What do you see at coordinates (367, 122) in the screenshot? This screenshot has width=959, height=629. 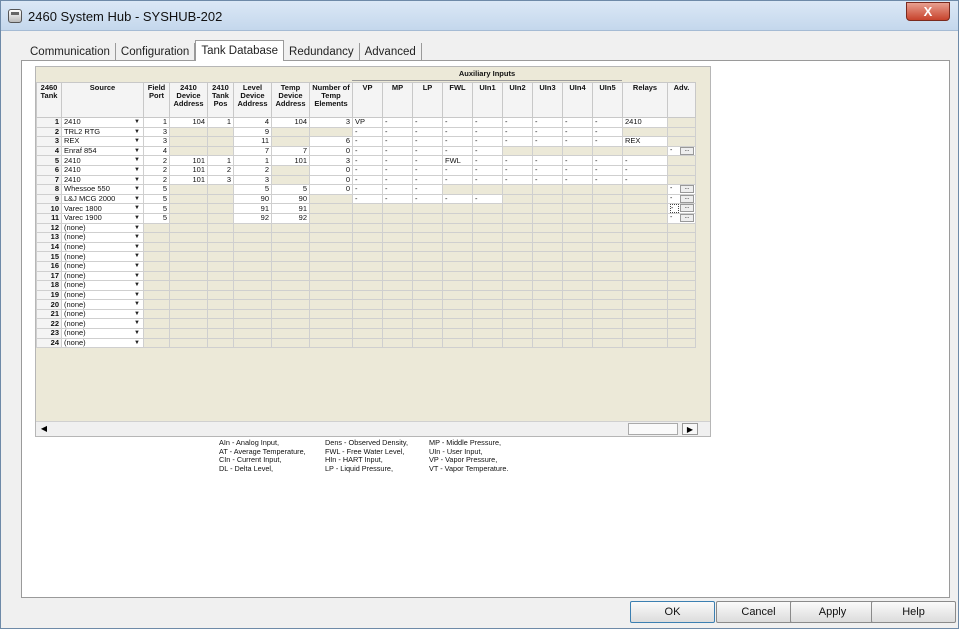 I see `vp-cell: VP` at bounding box center [367, 122].